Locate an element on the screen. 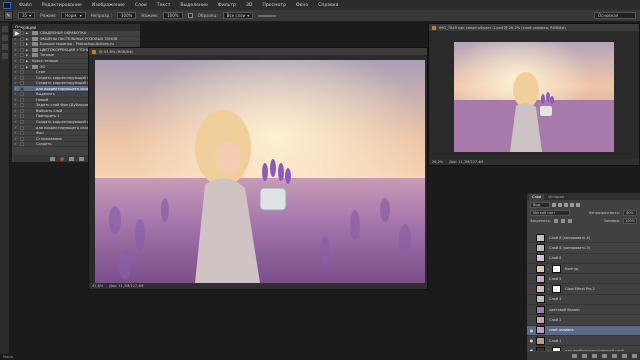  menu-item-image: Изображение is located at coordinates (108, 5).